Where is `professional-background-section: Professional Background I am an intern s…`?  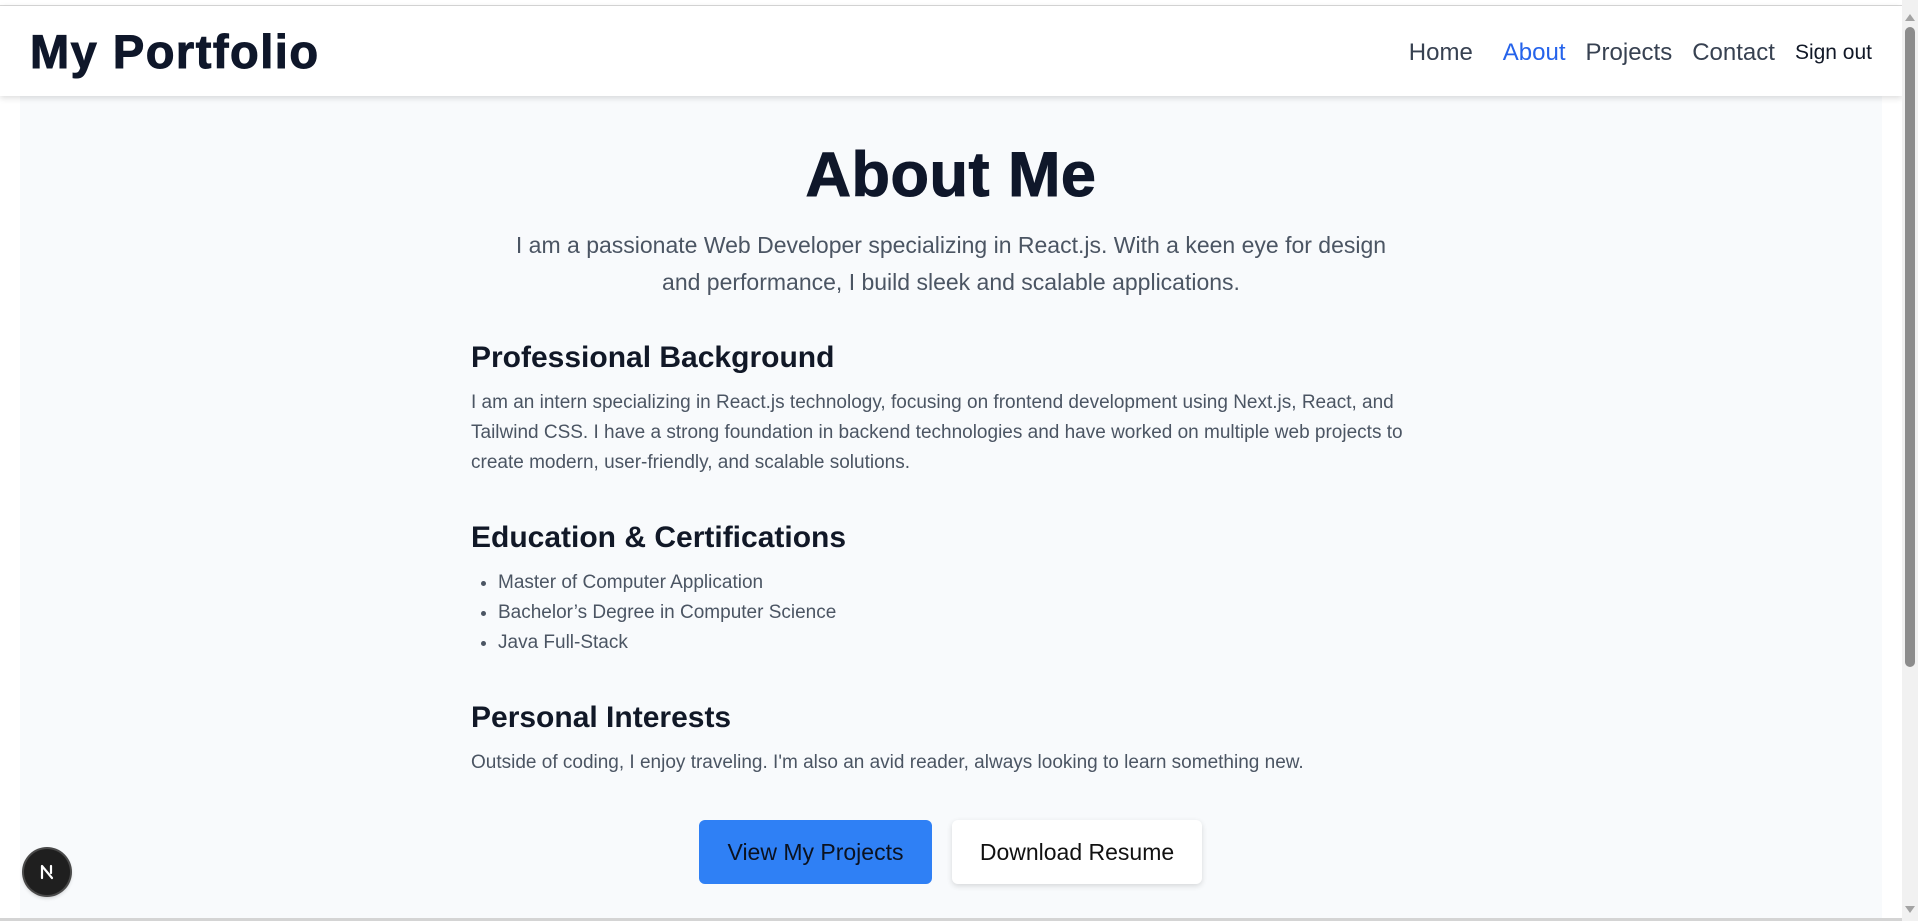
professional-background-section: Professional Background I am an intern s… is located at coordinates (951, 410).